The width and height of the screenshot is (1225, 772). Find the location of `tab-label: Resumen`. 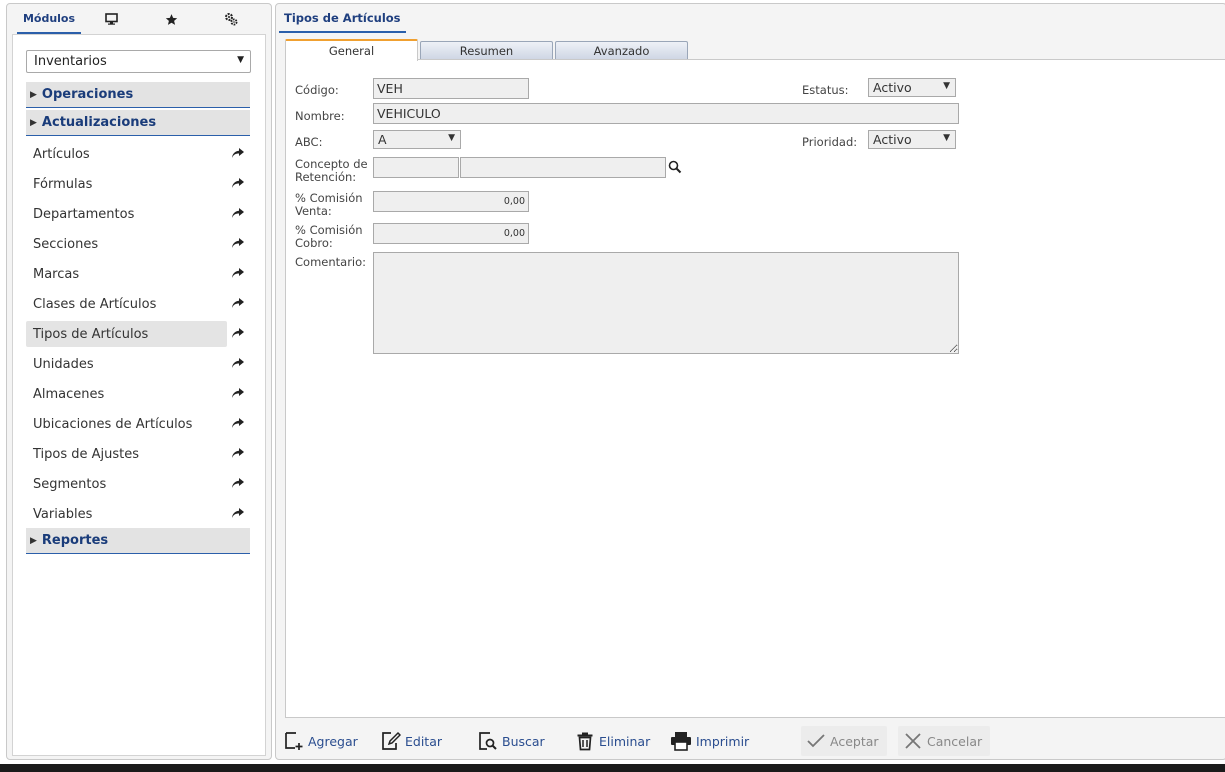

tab-label: Resumen is located at coordinates (486, 51).